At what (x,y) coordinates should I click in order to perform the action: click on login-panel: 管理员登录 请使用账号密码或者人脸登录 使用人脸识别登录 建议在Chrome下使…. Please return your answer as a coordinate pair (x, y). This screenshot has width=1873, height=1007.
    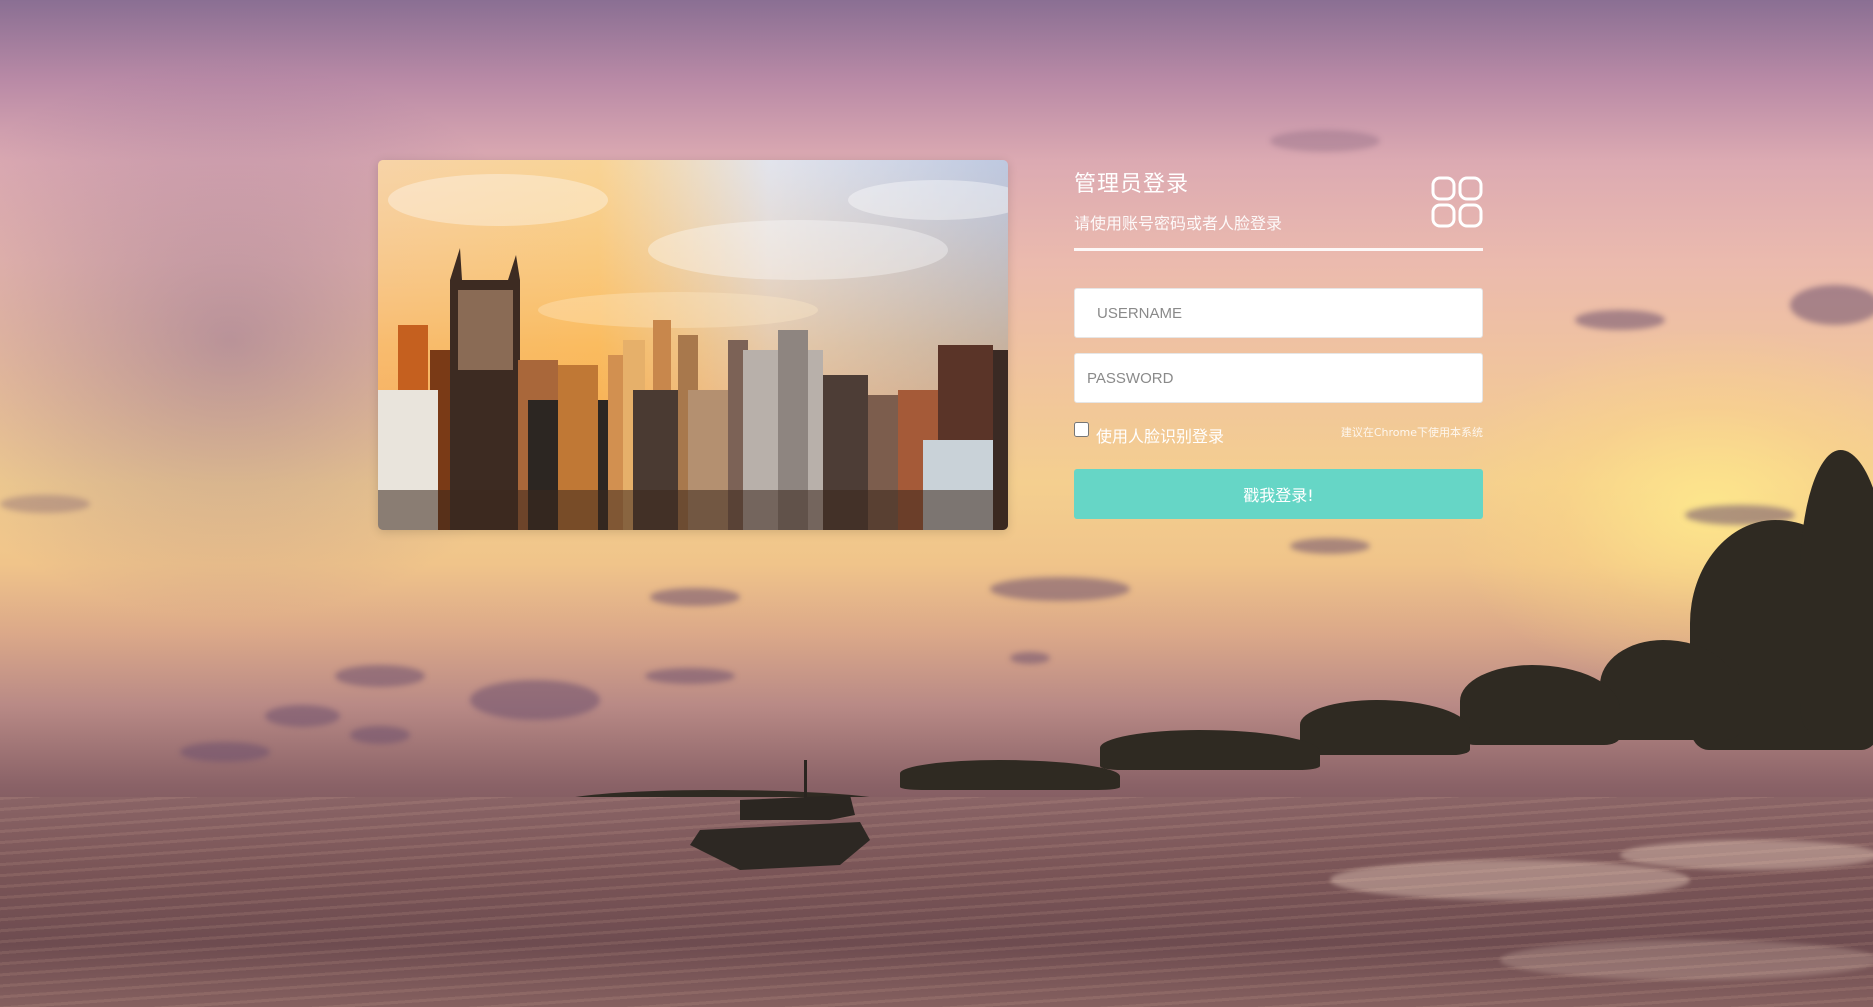
    Looking at the image, I should click on (1278, 339).